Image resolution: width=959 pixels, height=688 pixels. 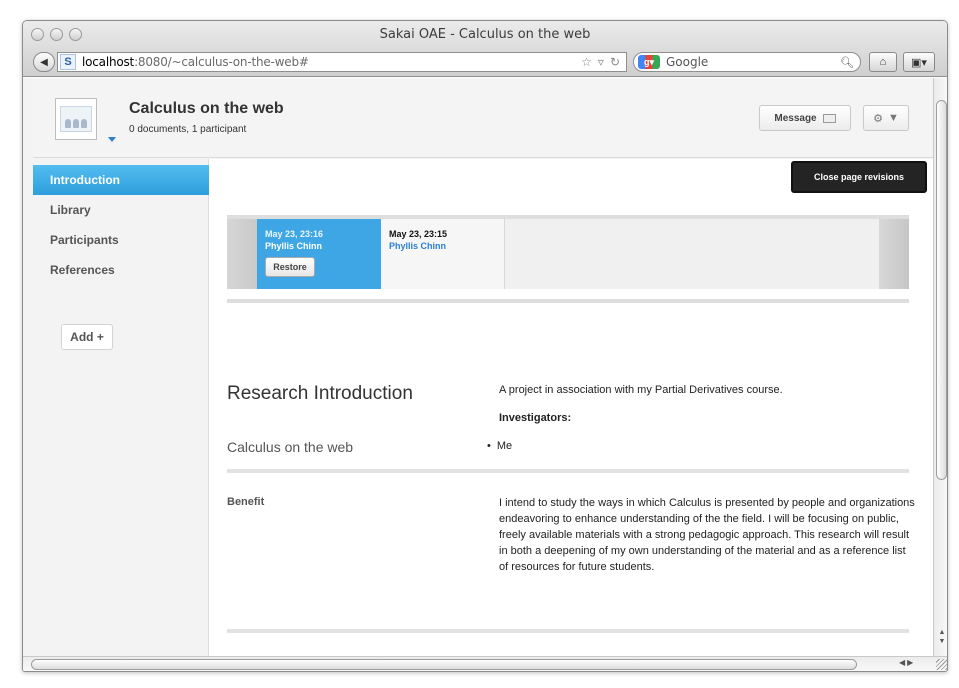 What do you see at coordinates (443, 254) in the screenshot?
I see `revision-item: May 23, 23:15 Phyllis Chinn` at bounding box center [443, 254].